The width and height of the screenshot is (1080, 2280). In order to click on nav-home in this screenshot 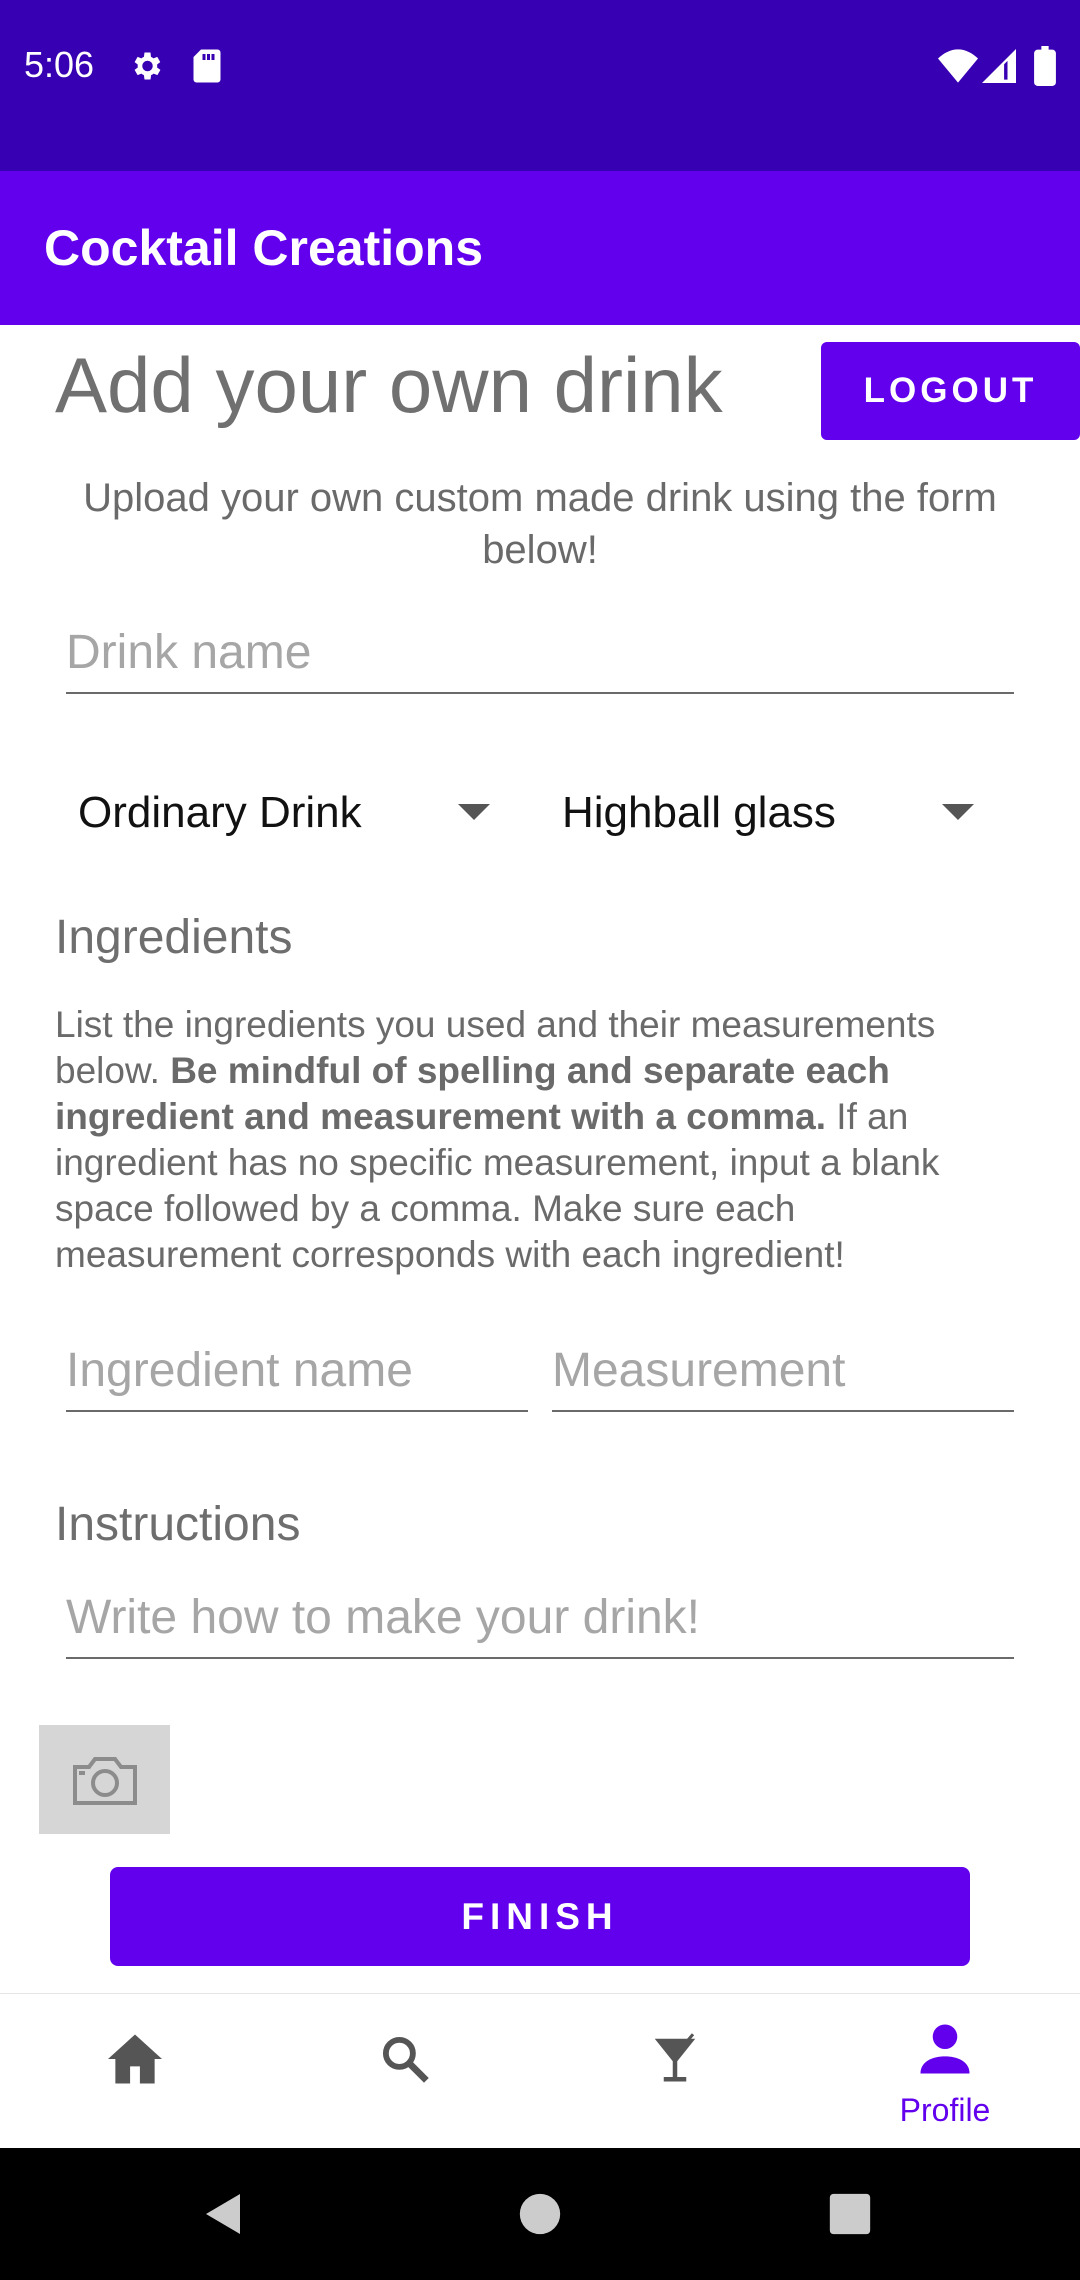, I will do `click(135, 2071)`.